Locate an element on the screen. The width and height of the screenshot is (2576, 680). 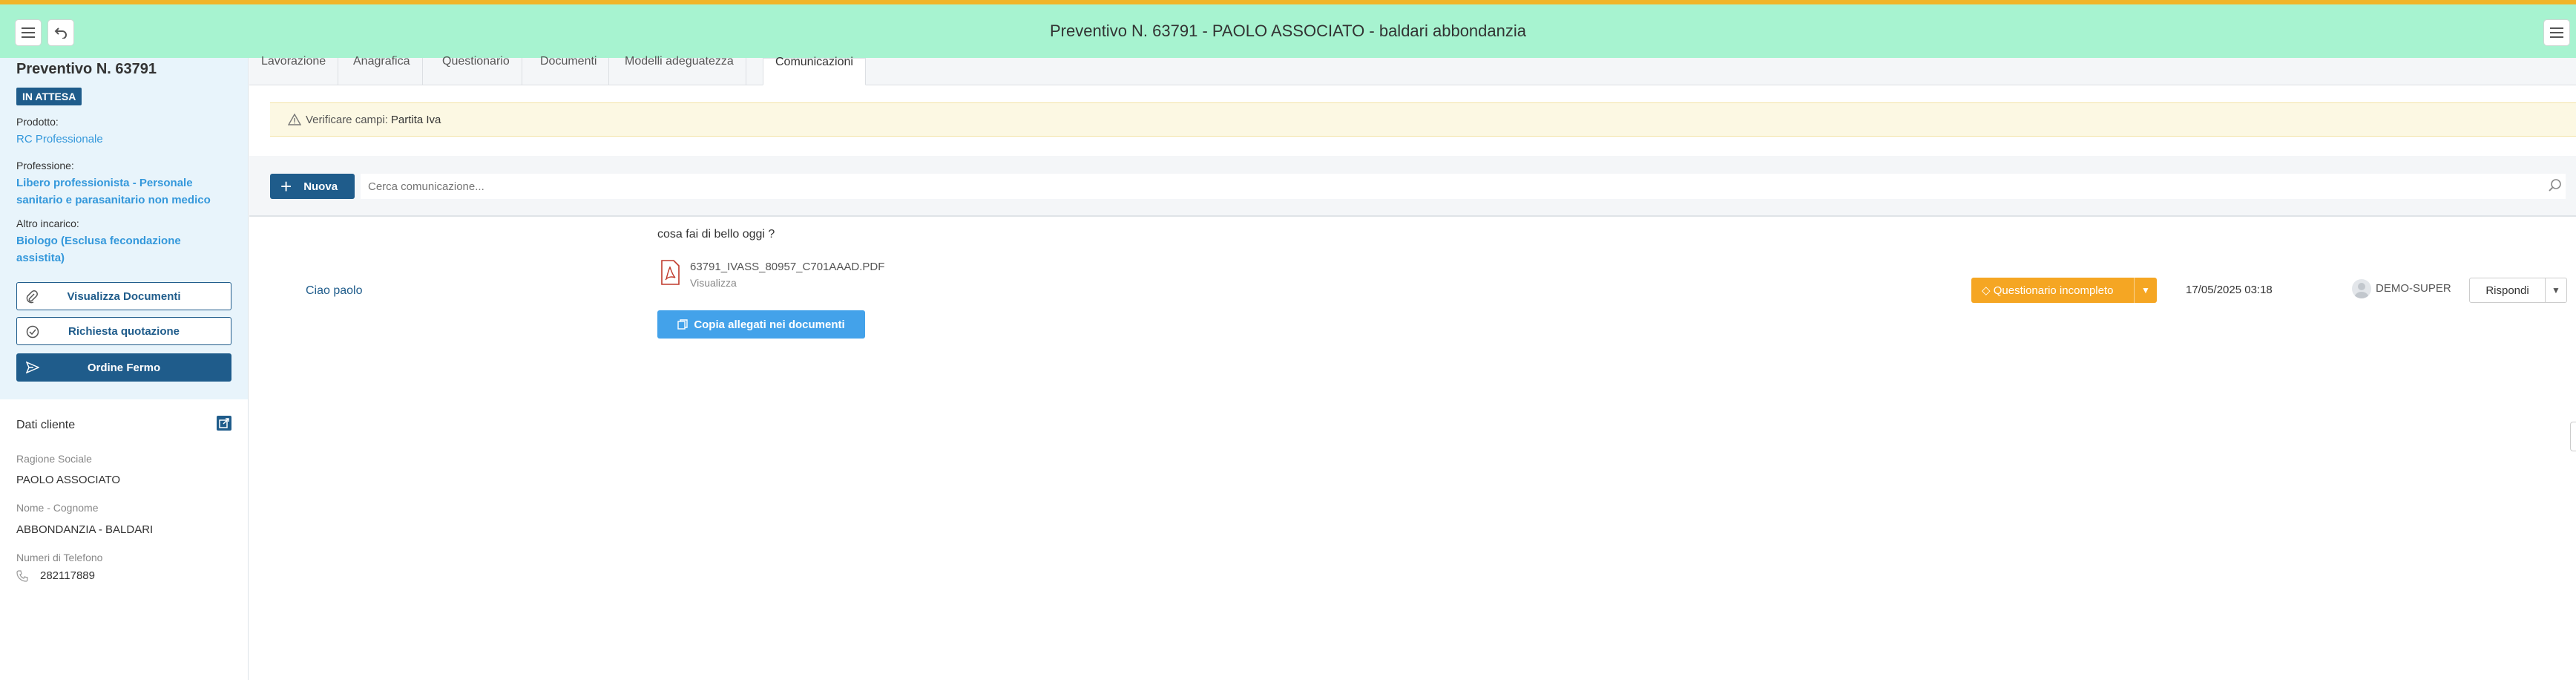
quote-request-label: Richiesta quotazione is located at coordinates (124, 331).